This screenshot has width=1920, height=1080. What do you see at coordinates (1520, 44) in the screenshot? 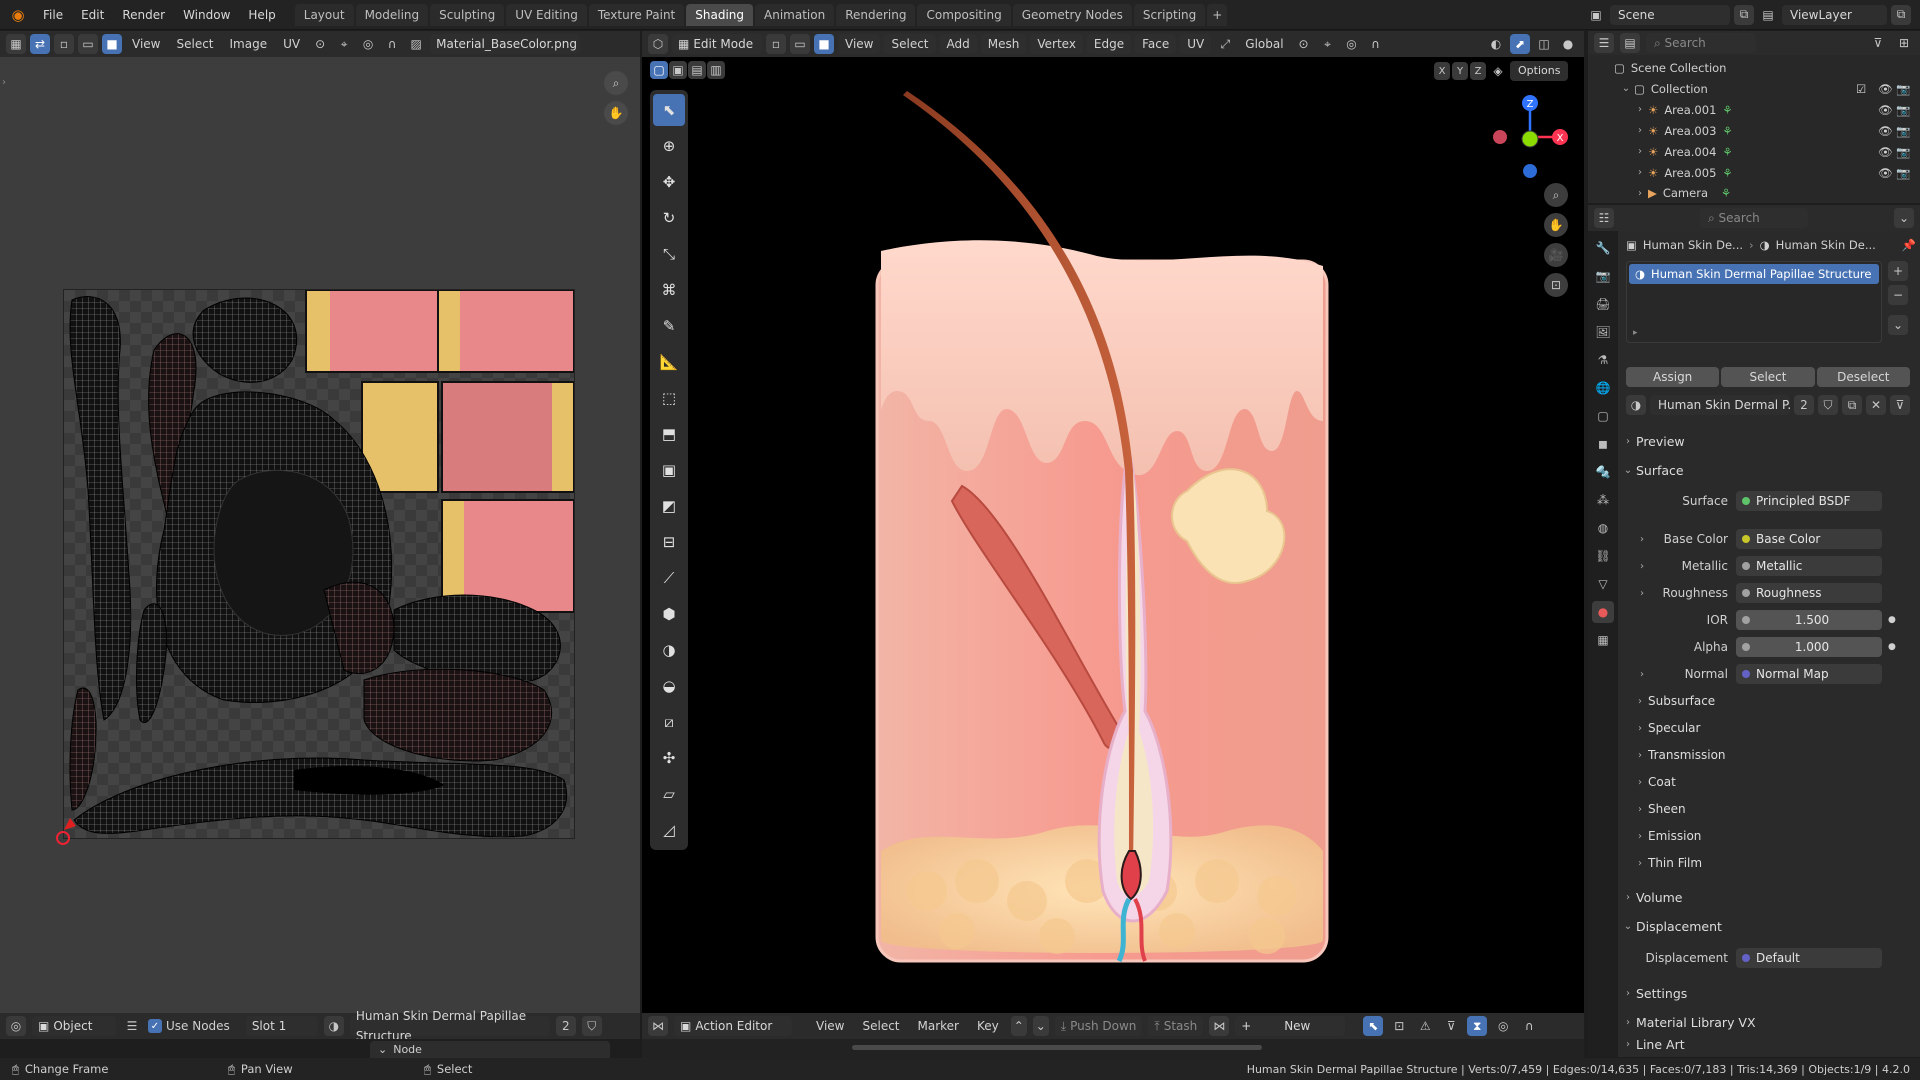
I see `gizmo-toggle-icon: ⬈` at bounding box center [1520, 44].